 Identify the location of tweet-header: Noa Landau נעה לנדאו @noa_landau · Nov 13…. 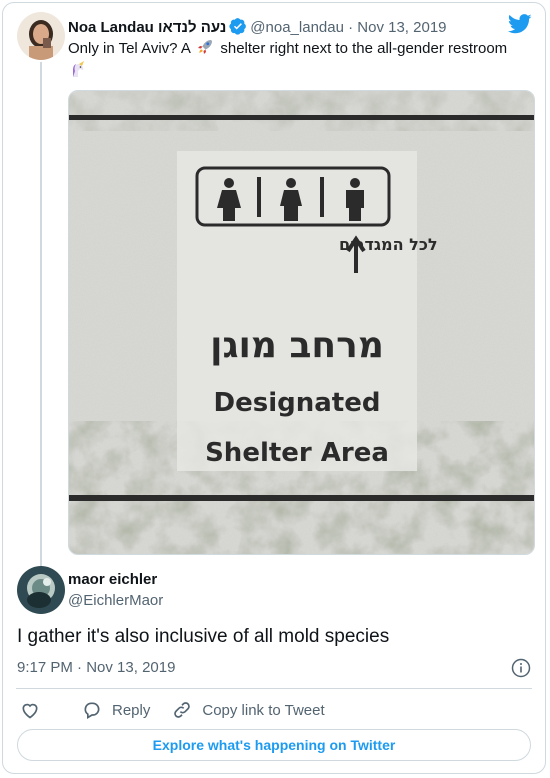
(257, 26).